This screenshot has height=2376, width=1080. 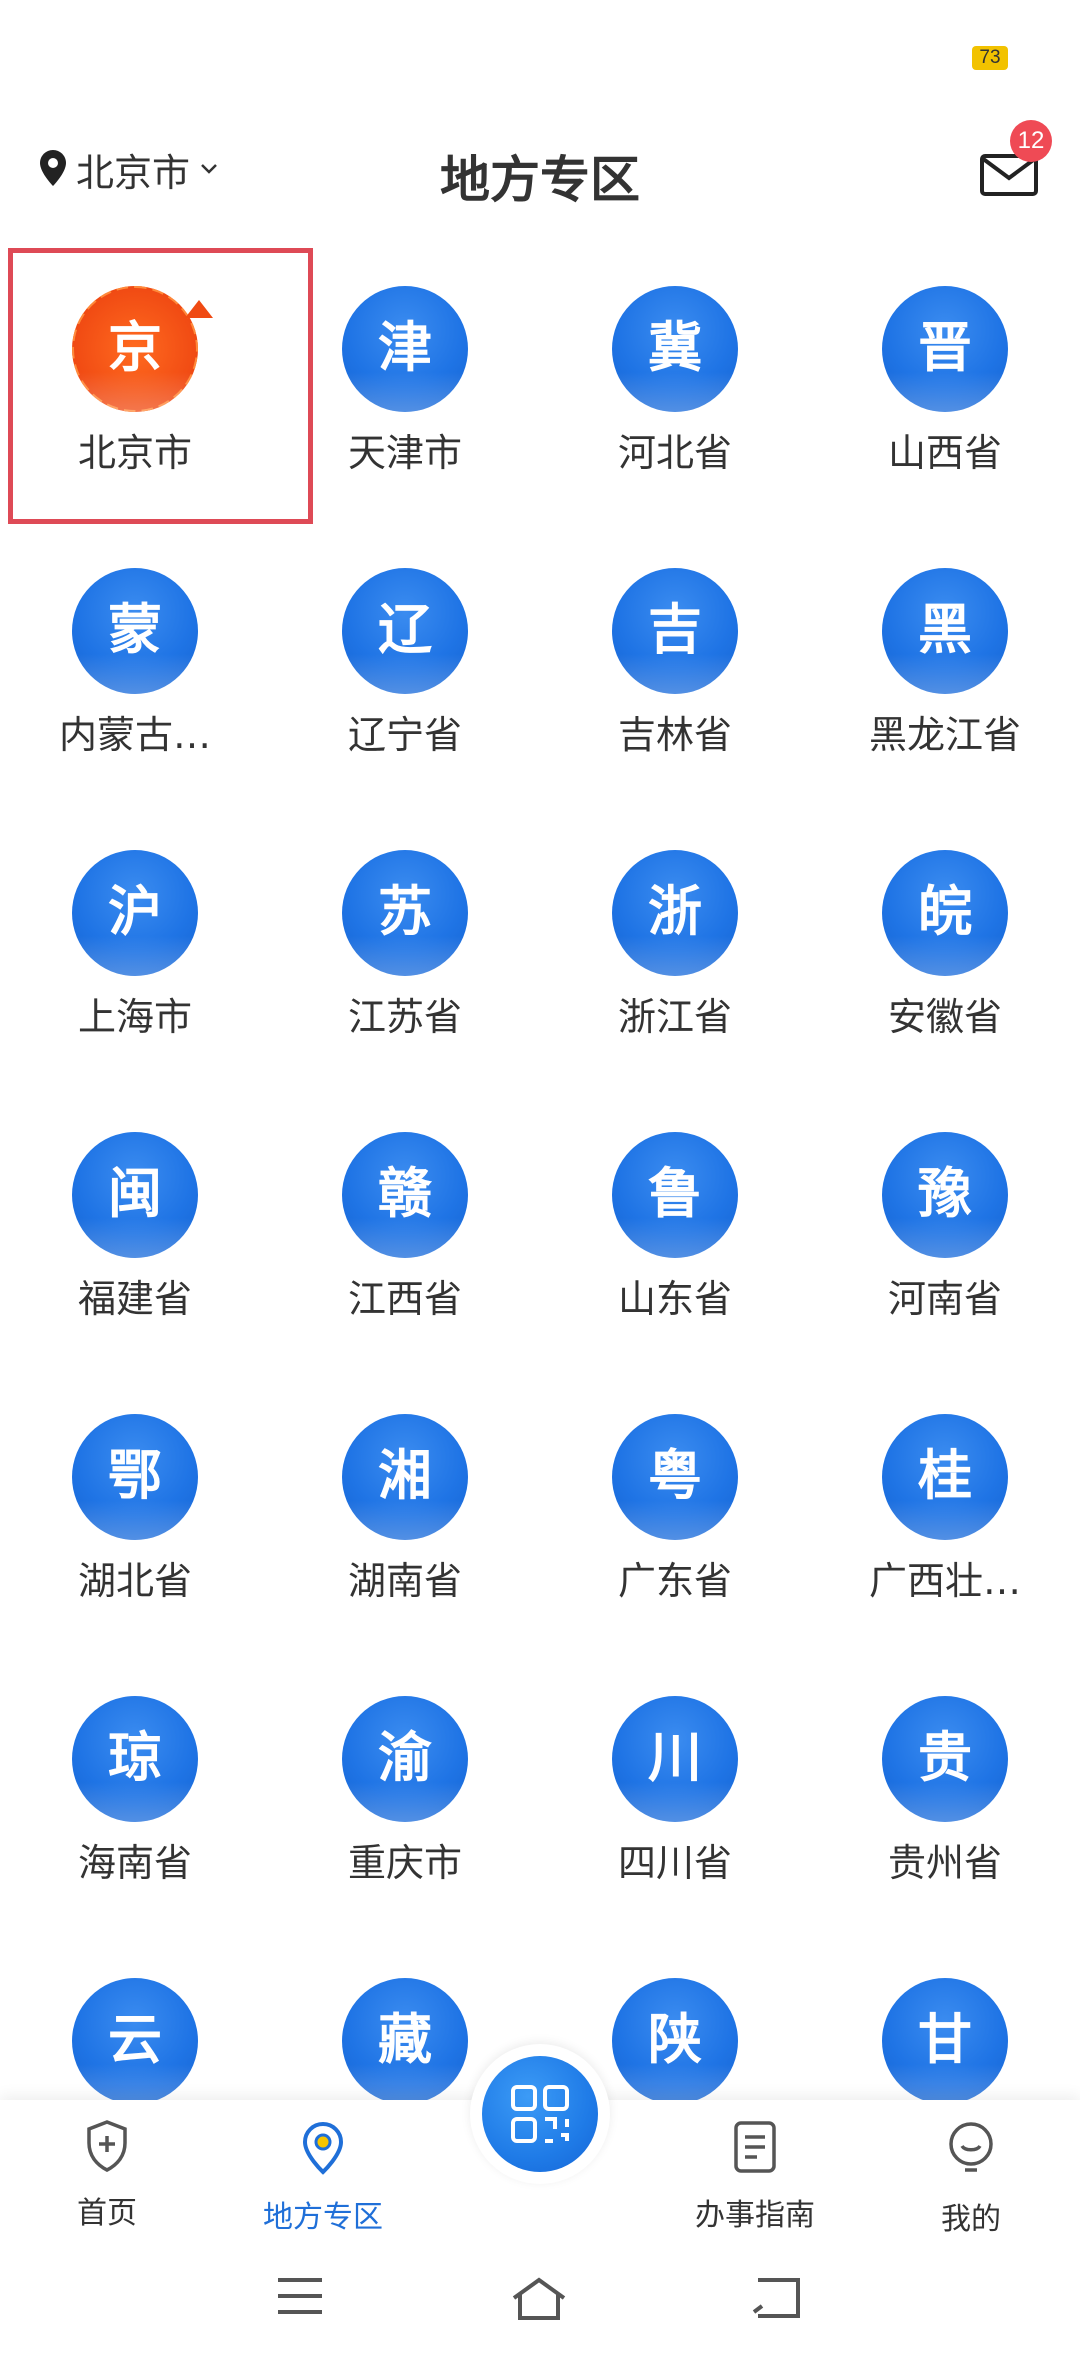 What do you see at coordinates (405, 913) in the screenshot?
I see `region-icon: 苏` at bounding box center [405, 913].